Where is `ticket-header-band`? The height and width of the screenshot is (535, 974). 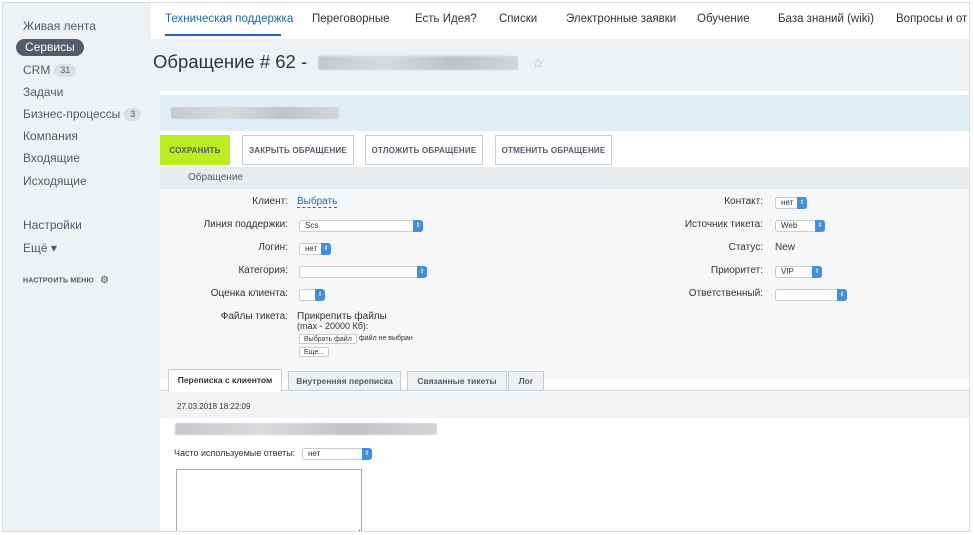 ticket-header-band is located at coordinates (564, 113).